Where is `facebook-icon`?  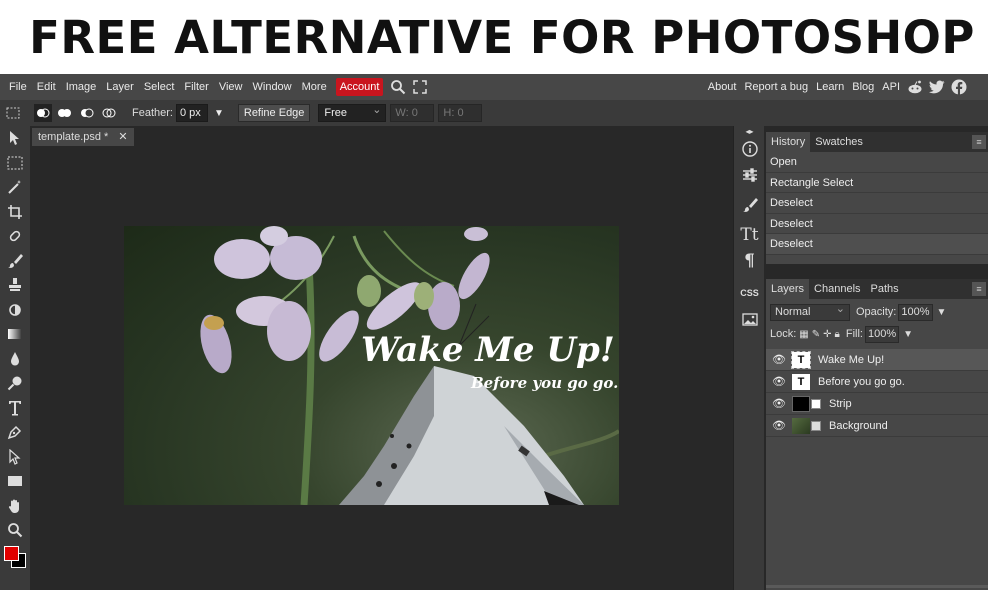 facebook-icon is located at coordinates (959, 87).